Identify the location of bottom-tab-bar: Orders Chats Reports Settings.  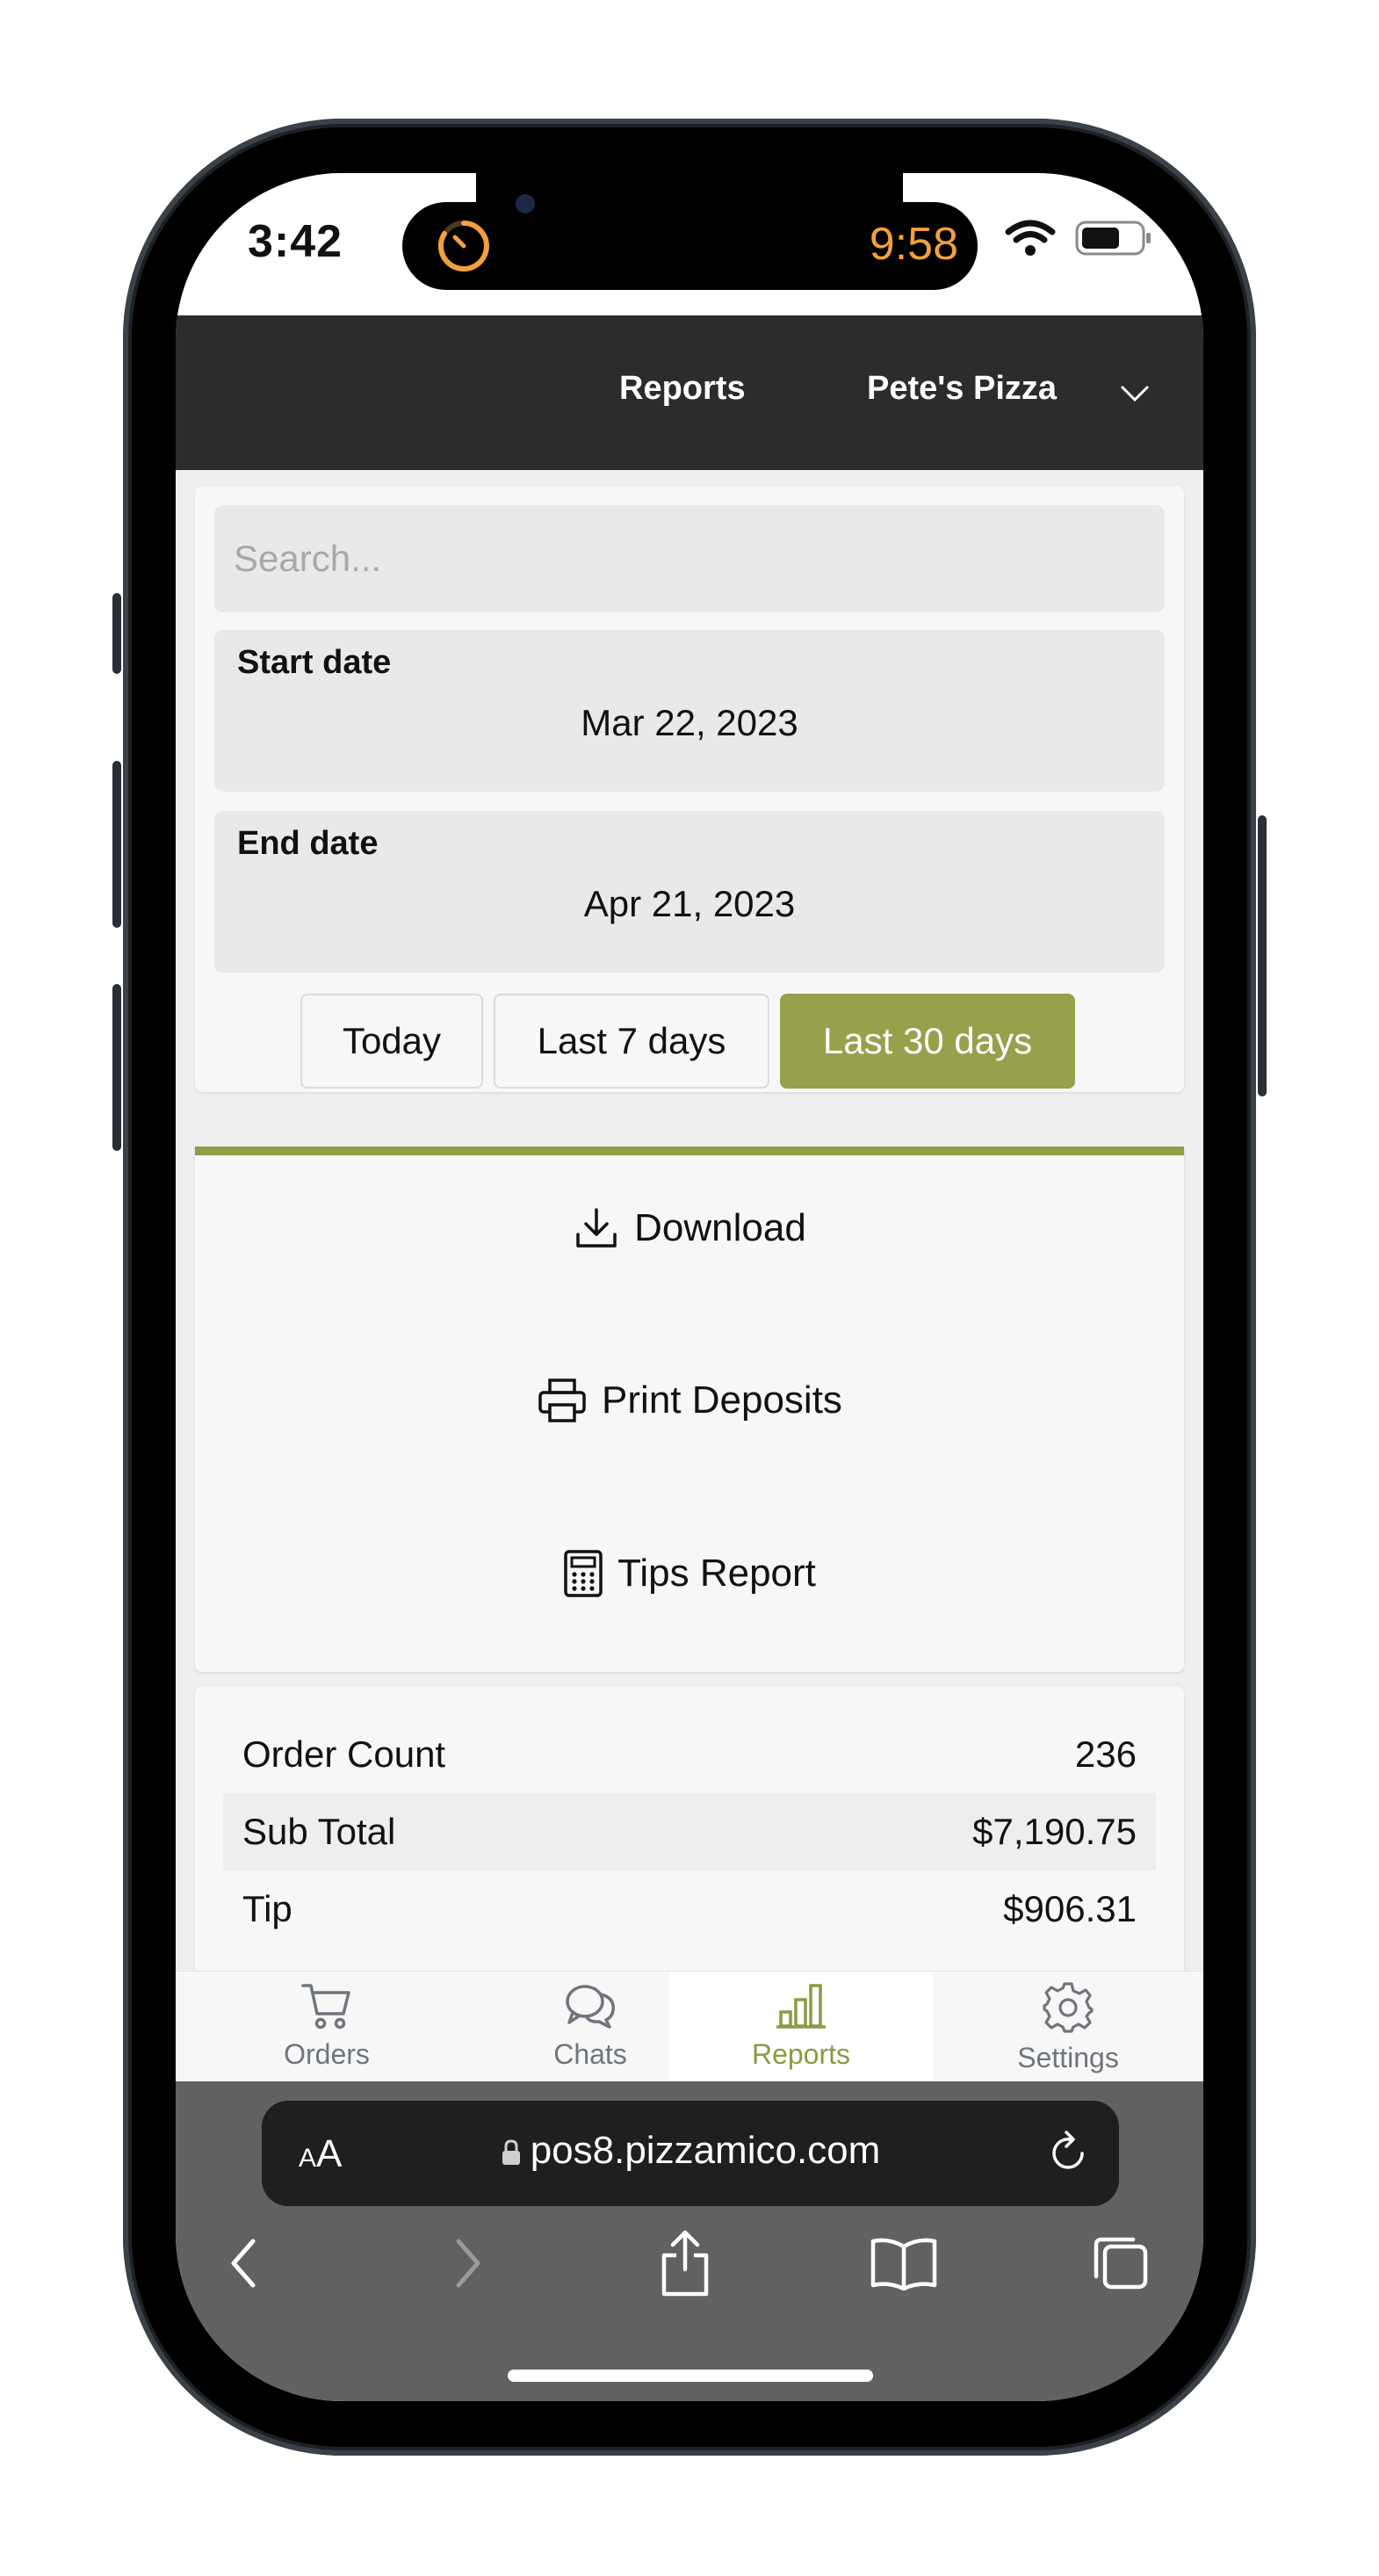
(689, 2026).